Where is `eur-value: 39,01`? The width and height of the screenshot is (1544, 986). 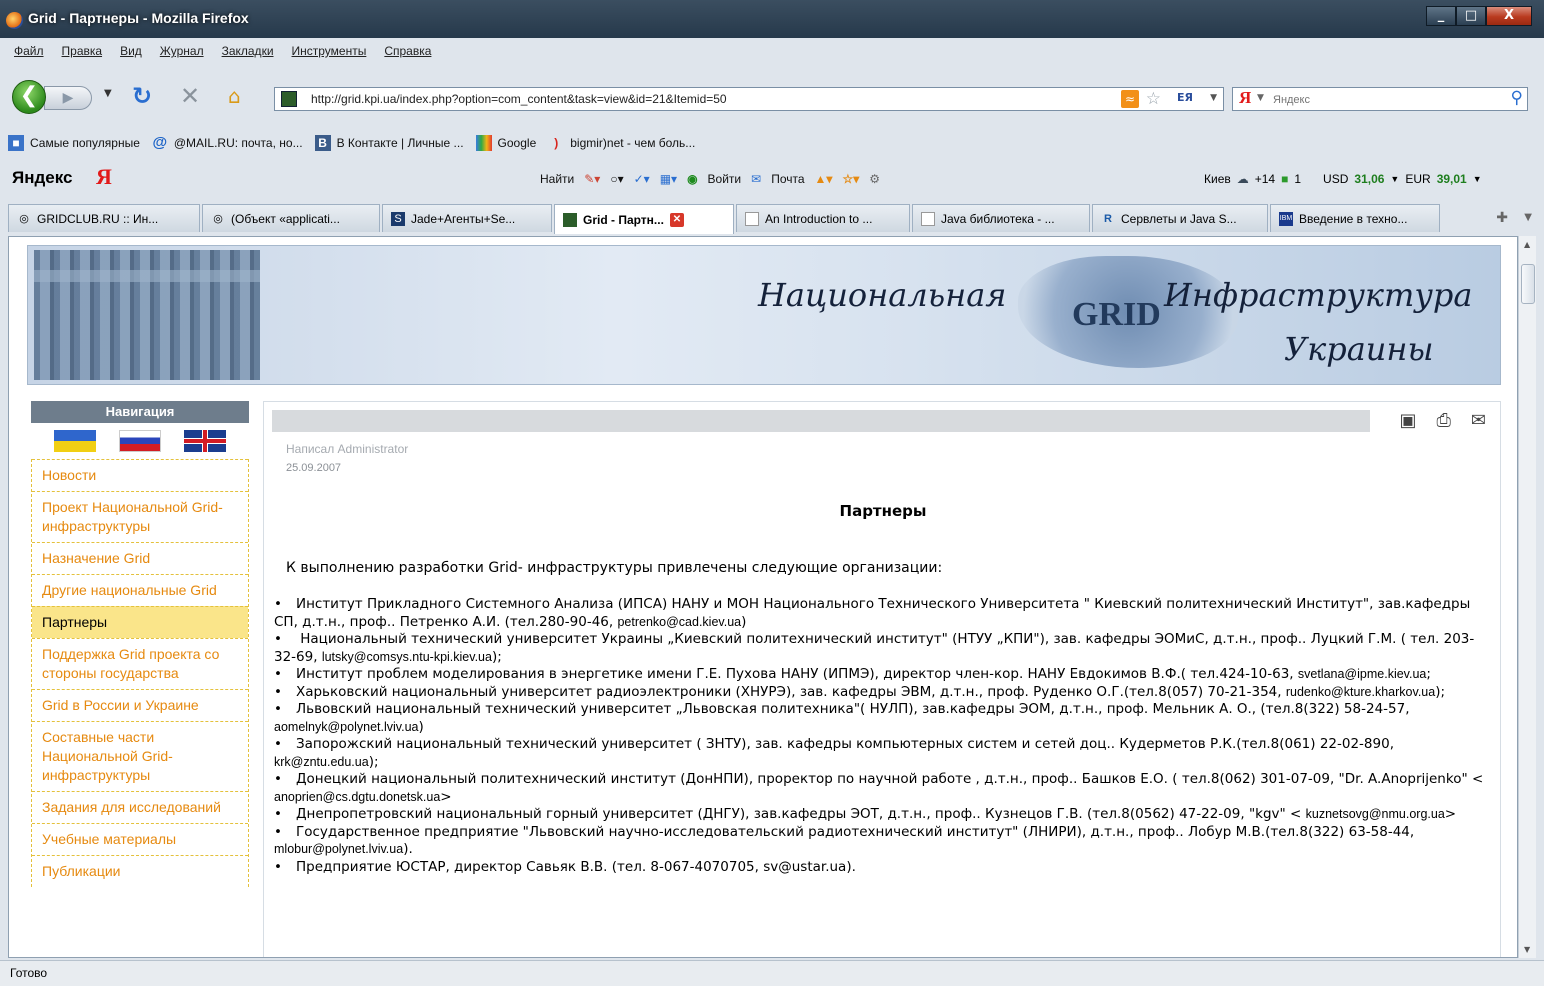 eur-value: 39,01 is located at coordinates (1452, 179).